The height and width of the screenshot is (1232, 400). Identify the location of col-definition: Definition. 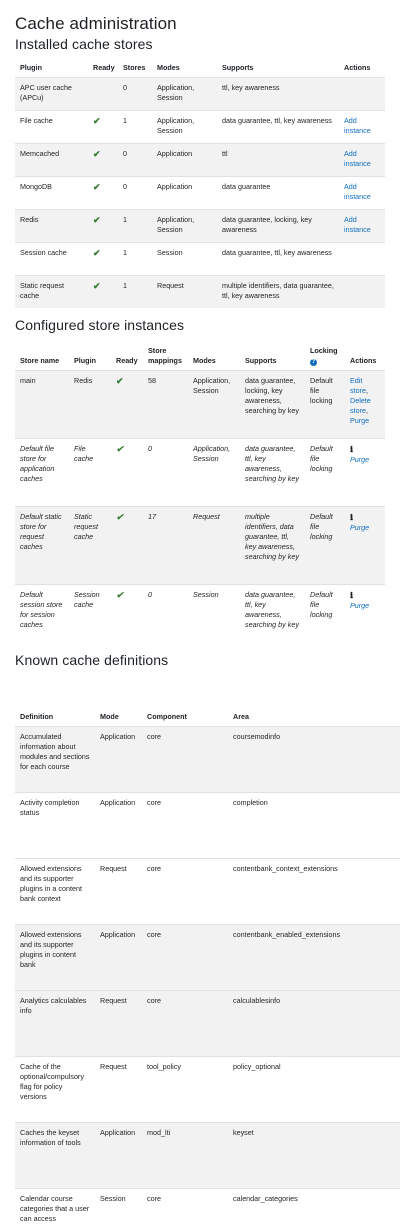
(55, 713).